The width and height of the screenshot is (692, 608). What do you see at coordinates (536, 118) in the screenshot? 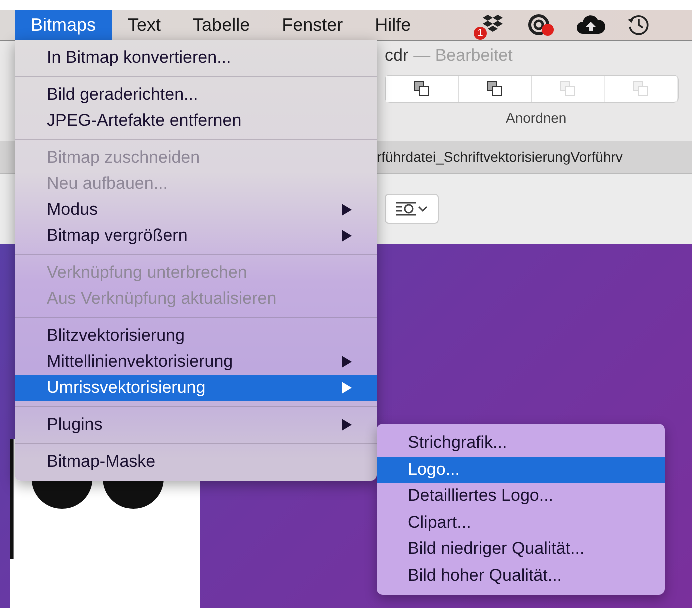
I see `toolbar-group-label: Anordnen` at bounding box center [536, 118].